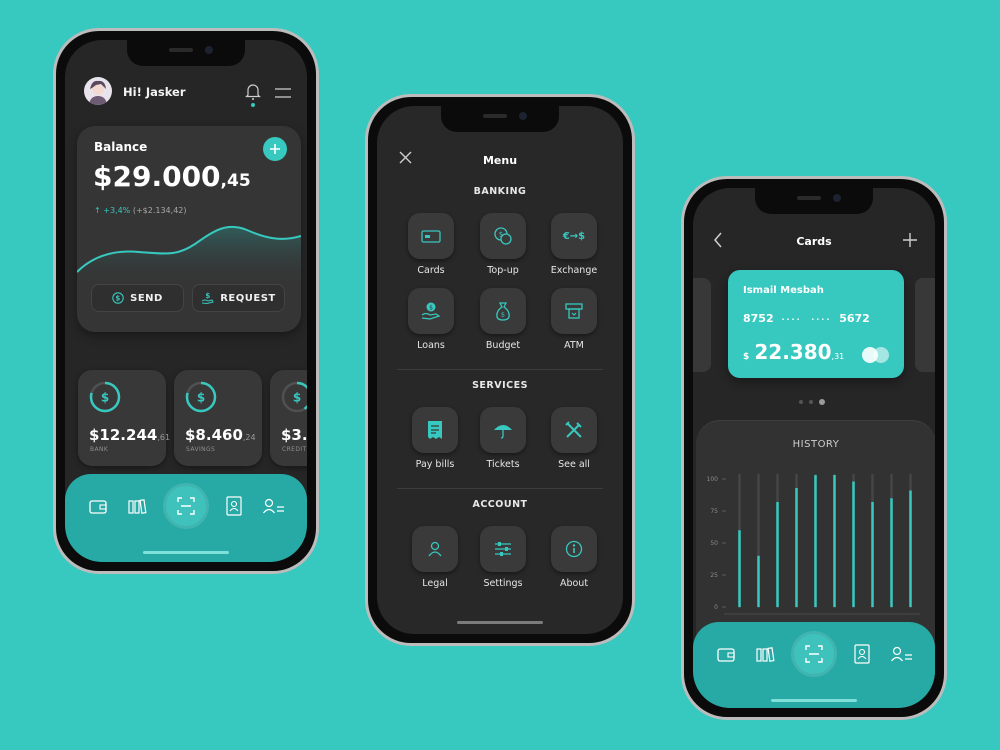 This screenshot has width=1000, height=750. I want to click on menu-item-label: Exchange, so click(574, 270).